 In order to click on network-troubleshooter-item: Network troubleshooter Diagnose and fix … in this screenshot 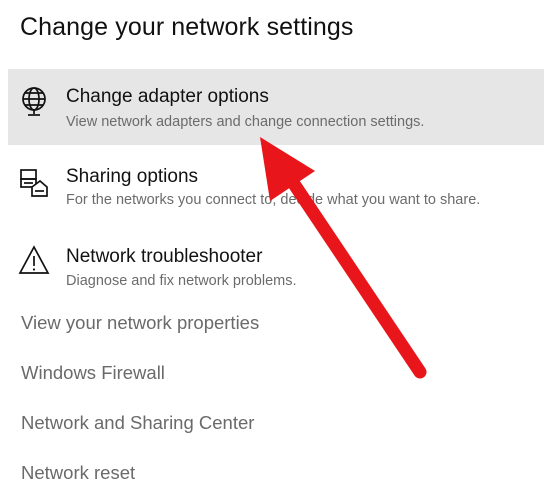, I will do `click(276, 263)`.